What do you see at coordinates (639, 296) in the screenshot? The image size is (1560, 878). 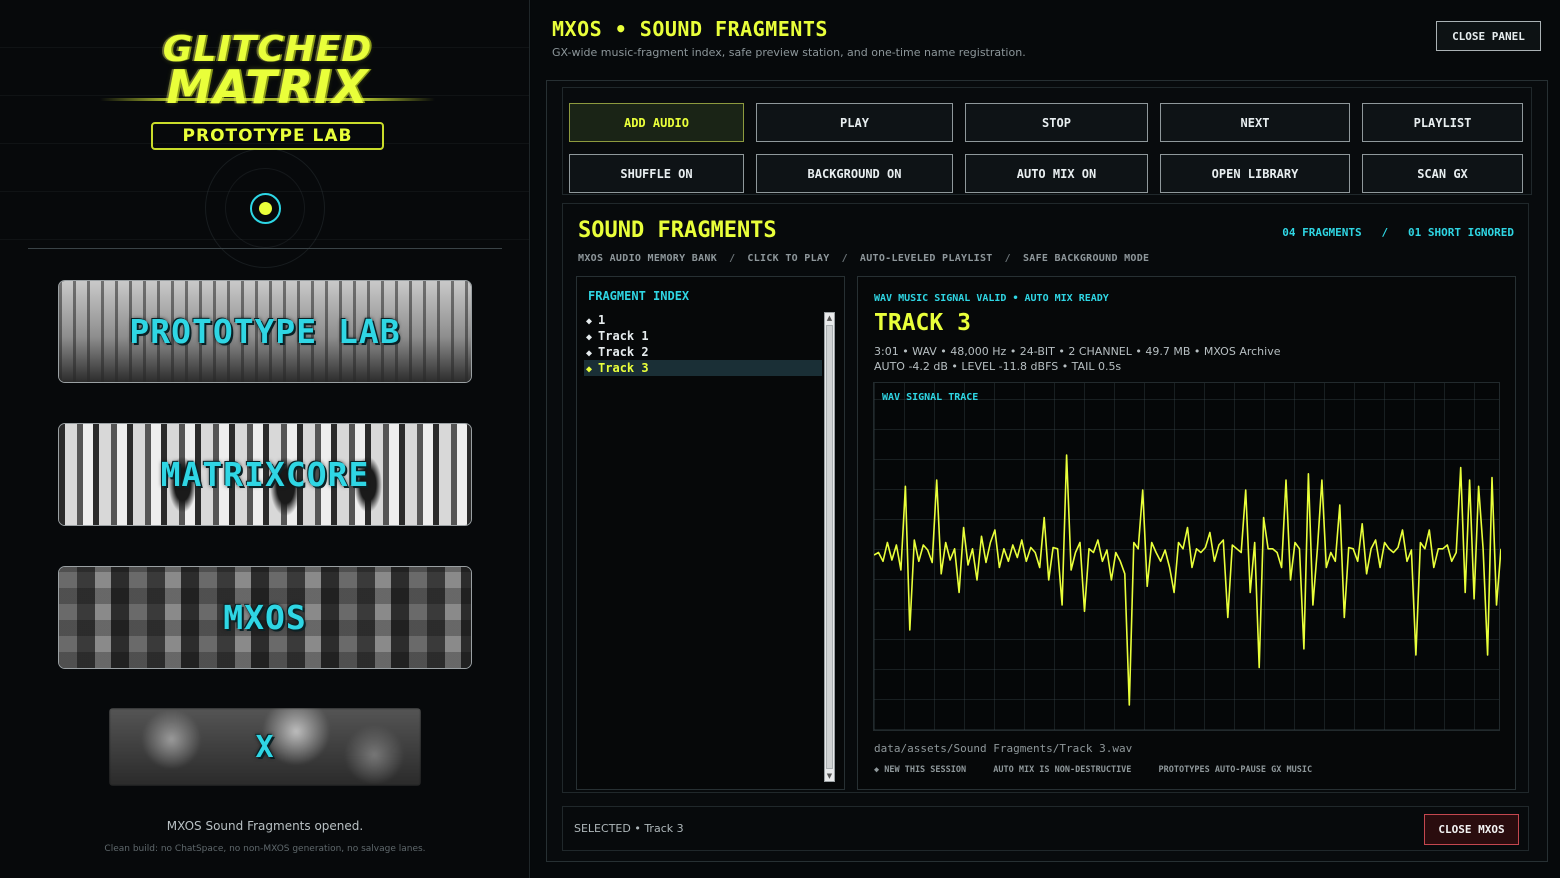 I see `fragment-index-title: FRAGMENT INDEX` at bounding box center [639, 296].